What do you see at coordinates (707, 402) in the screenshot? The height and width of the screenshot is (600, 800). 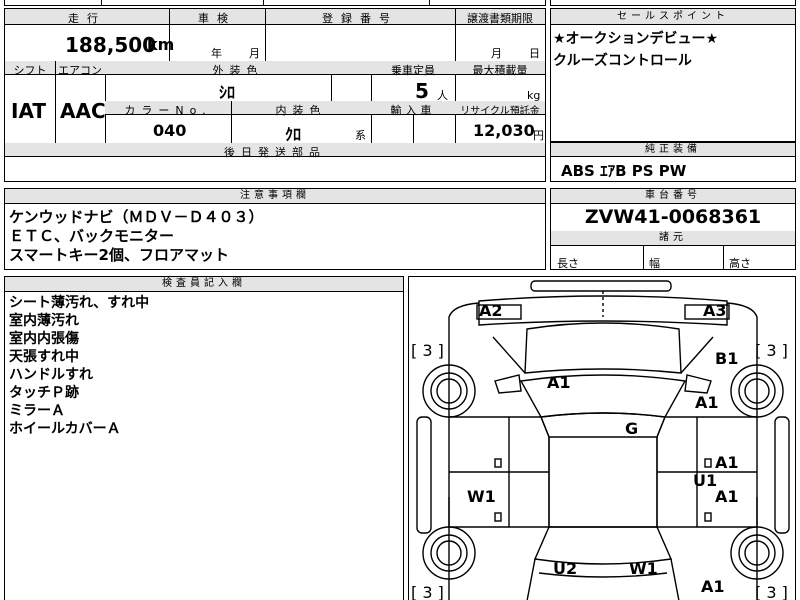 I see `mark-a1-right-fender: A1` at bounding box center [707, 402].